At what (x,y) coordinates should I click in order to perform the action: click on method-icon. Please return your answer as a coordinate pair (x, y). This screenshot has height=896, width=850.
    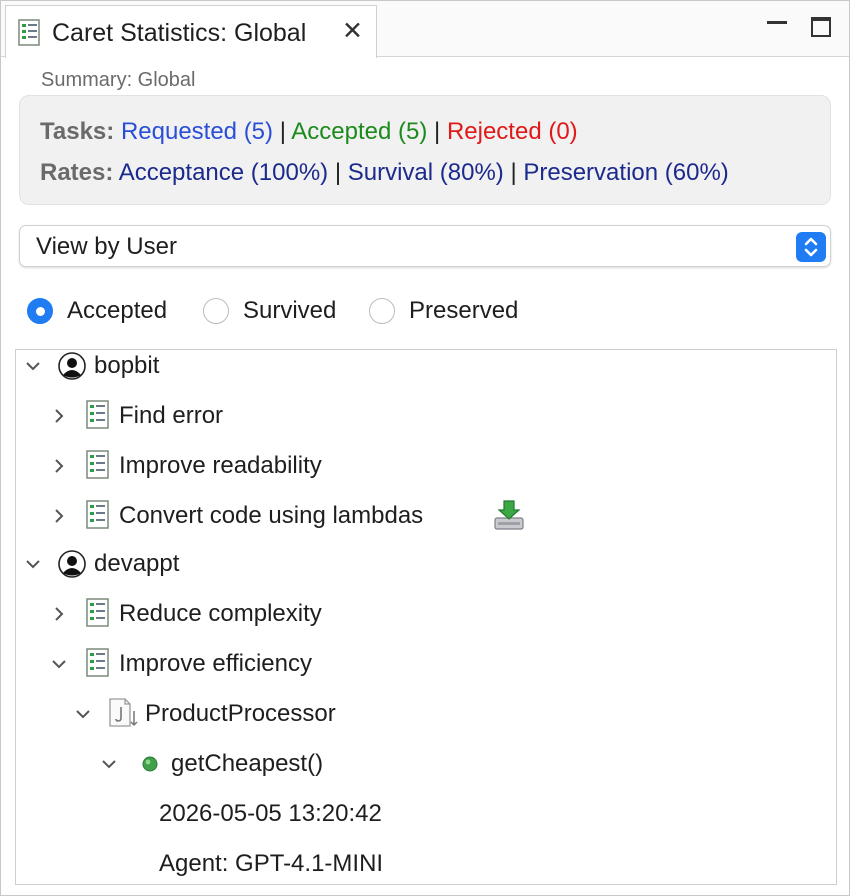
    Looking at the image, I should click on (150, 764).